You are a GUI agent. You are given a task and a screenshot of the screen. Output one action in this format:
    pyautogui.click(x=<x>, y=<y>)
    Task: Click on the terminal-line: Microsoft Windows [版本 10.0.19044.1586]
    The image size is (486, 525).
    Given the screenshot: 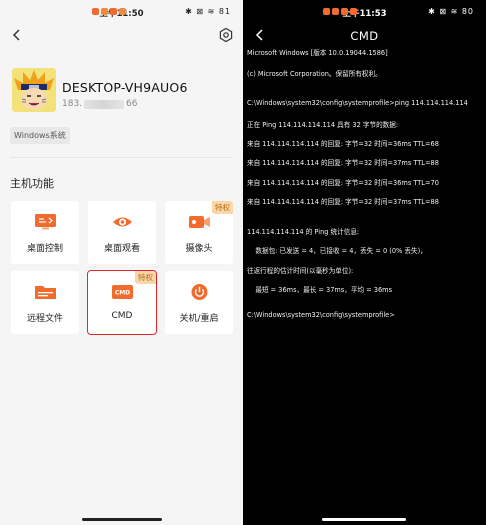 What is the action you would take?
    pyautogui.click(x=317, y=53)
    